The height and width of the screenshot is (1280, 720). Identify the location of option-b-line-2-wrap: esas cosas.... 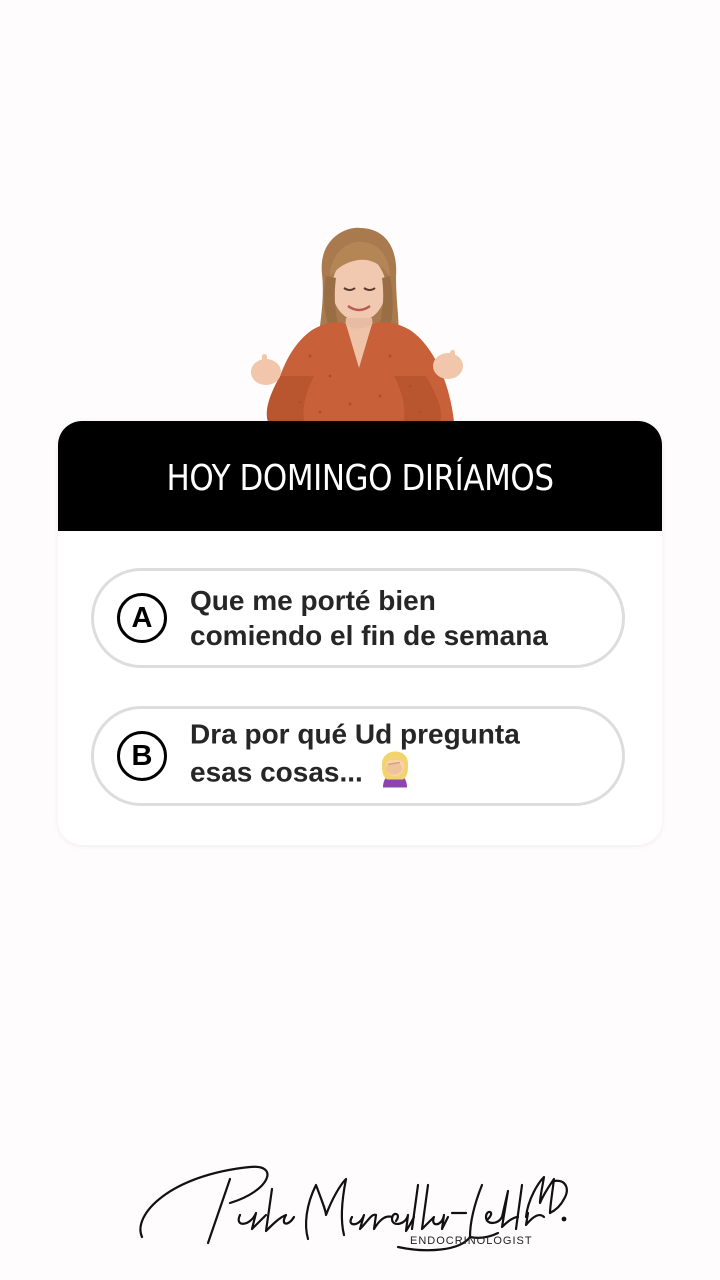
(355, 773).